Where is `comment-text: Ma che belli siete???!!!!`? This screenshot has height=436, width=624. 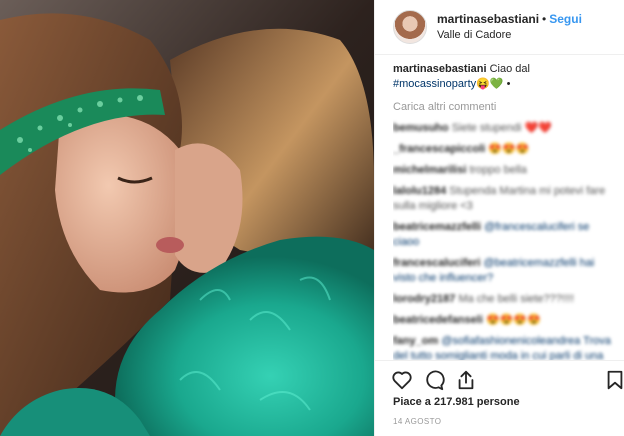
comment-text: Ma che belli siete???!!!! is located at coordinates (516, 299).